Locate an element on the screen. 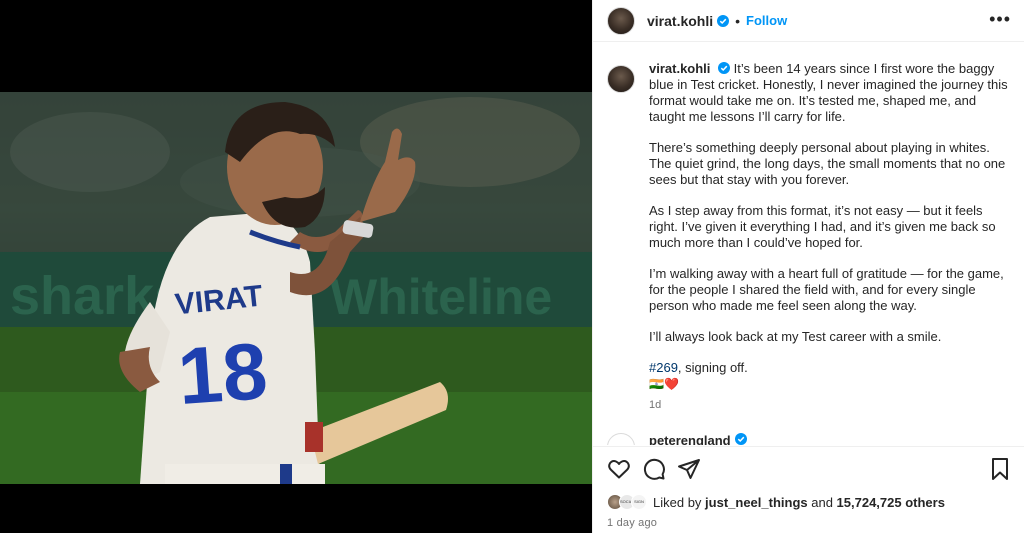 The width and height of the screenshot is (1024, 533). signoff-text: , signing off. is located at coordinates (712, 367).